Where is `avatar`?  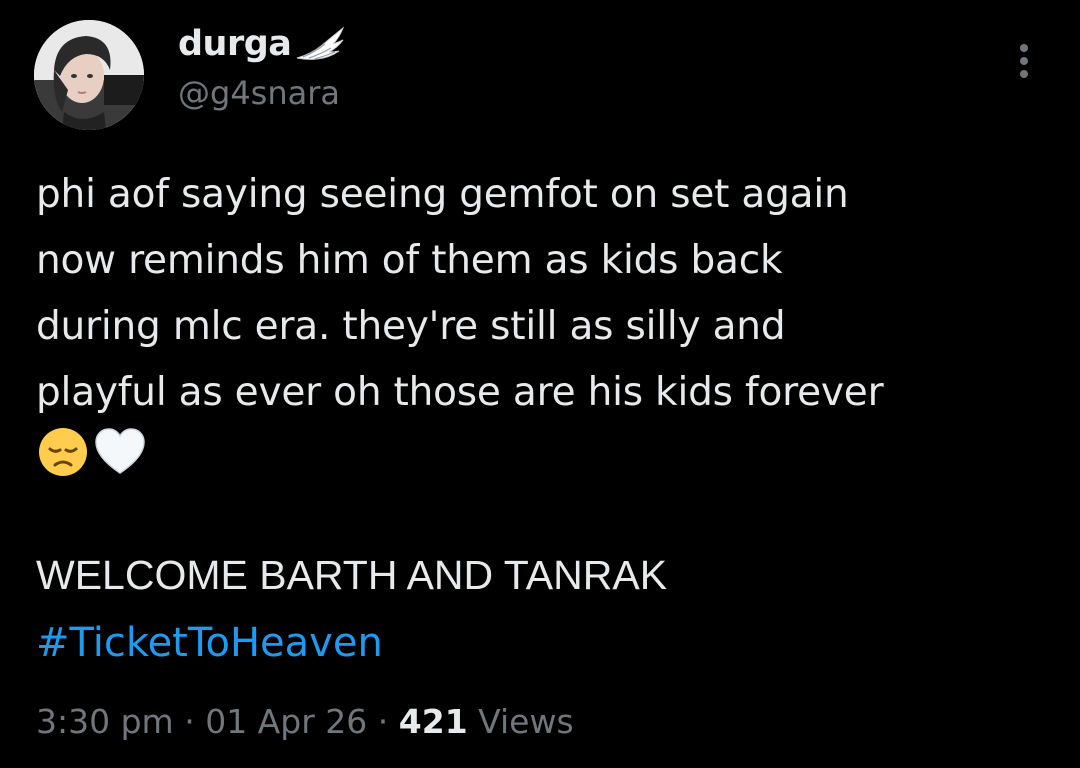 avatar is located at coordinates (89, 75).